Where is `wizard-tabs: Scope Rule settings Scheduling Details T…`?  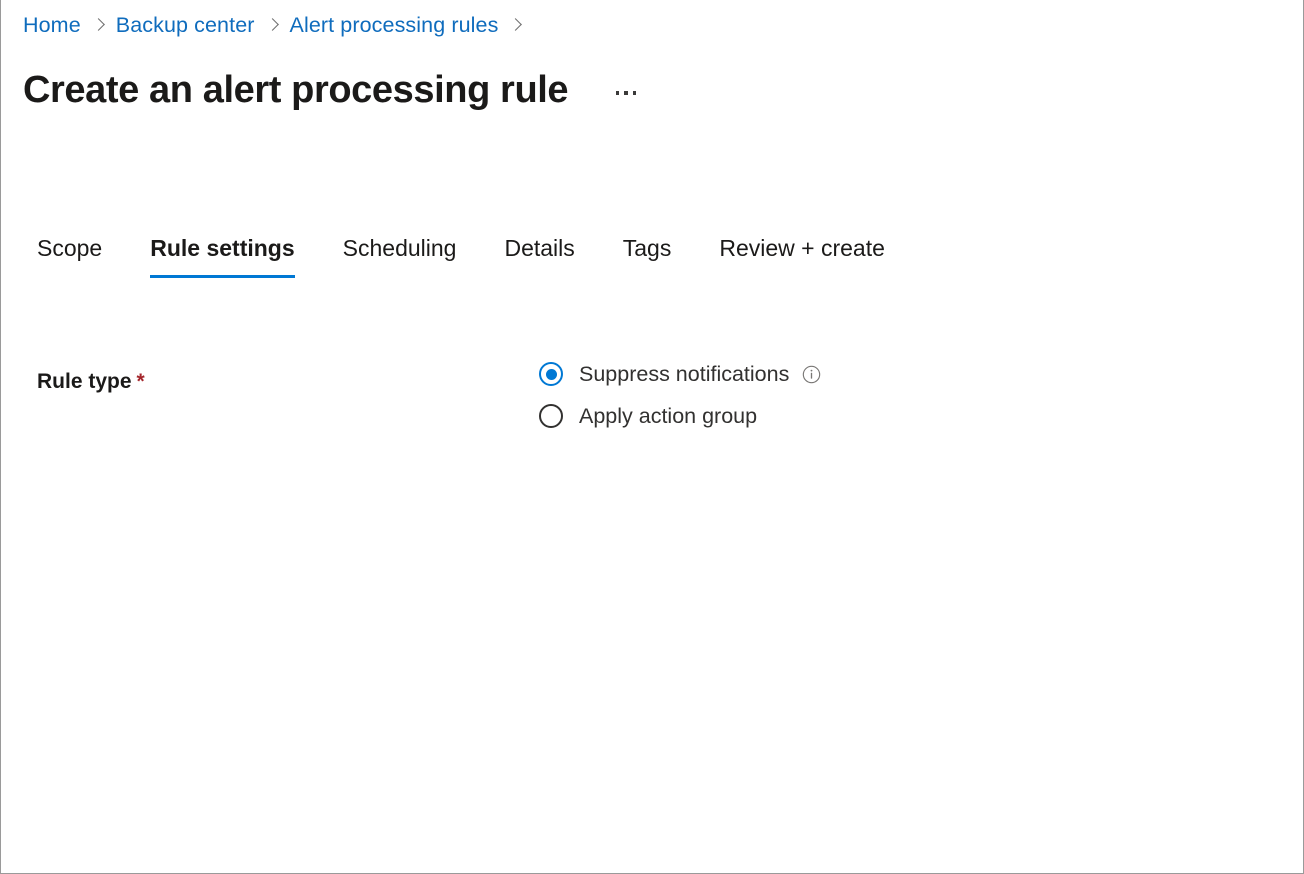
wizard-tabs: Scope Rule settings Scheduling Details T… is located at coordinates (461, 253).